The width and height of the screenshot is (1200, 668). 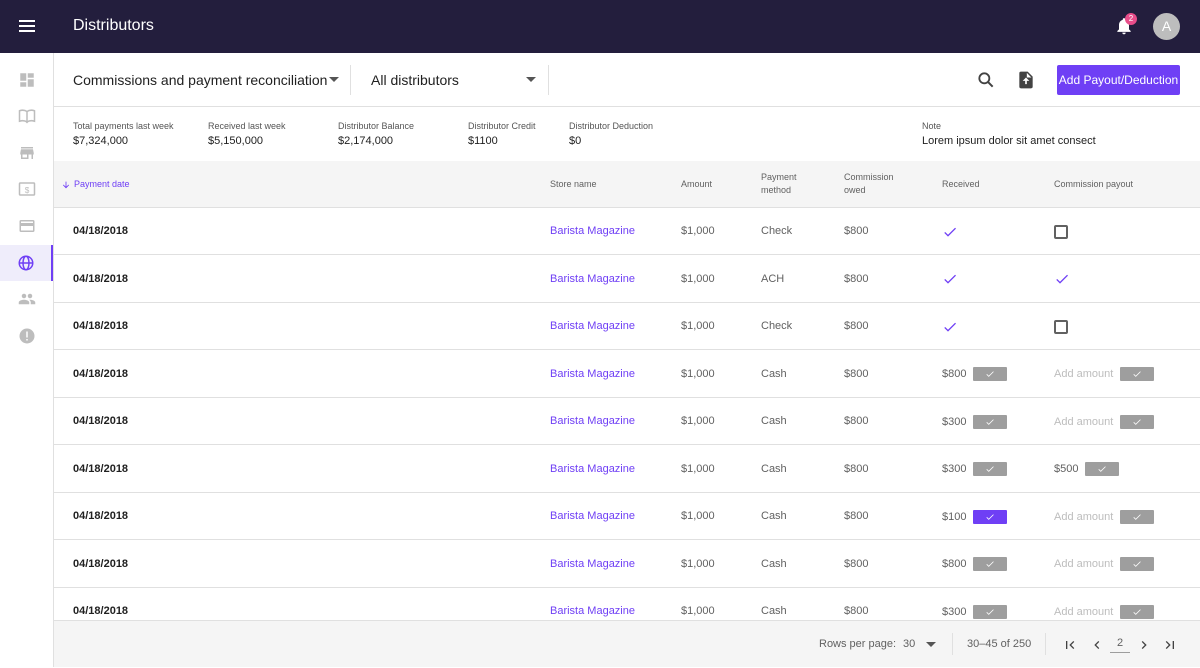 I want to click on nav-distributors, so click(x=26, y=263).